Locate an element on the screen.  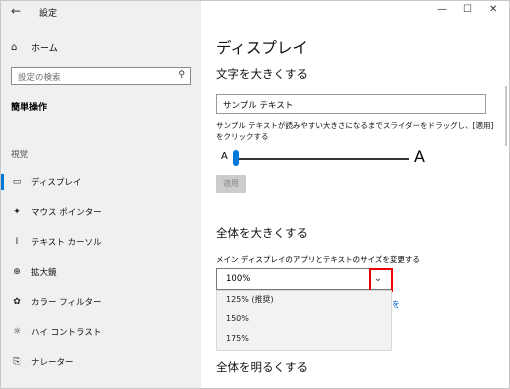
section-title: 簡単操作 is located at coordinates (29, 108).